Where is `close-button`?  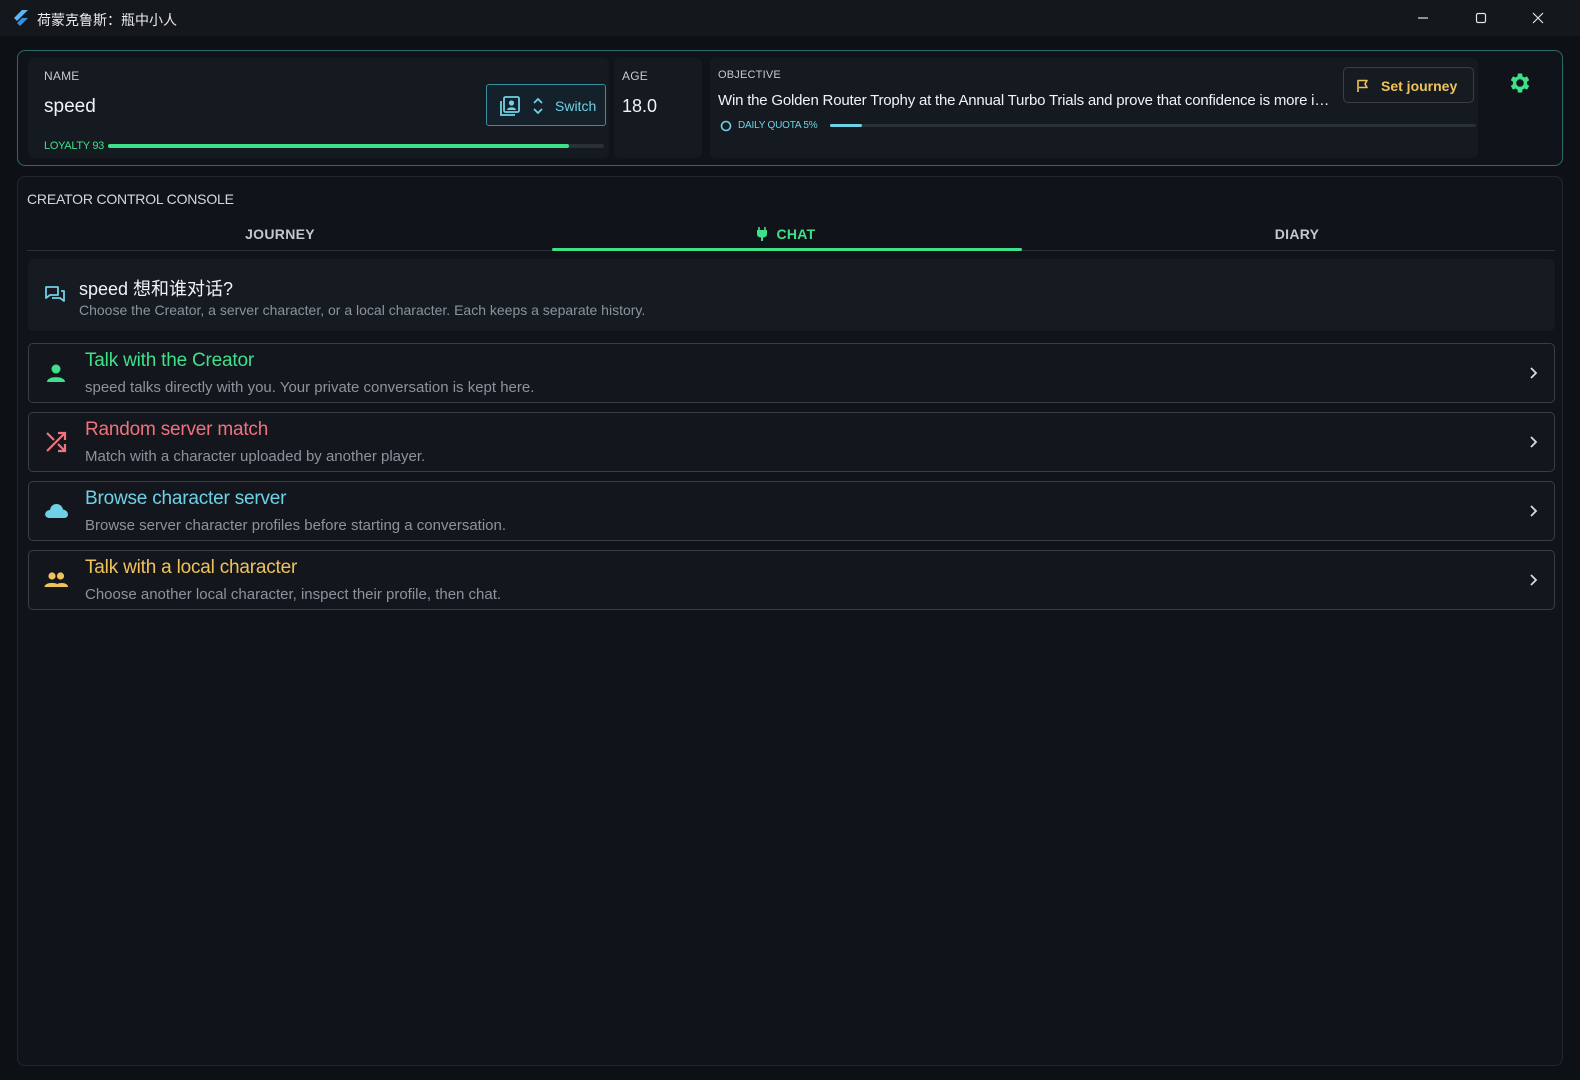
close-button is located at coordinates (1537, 18).